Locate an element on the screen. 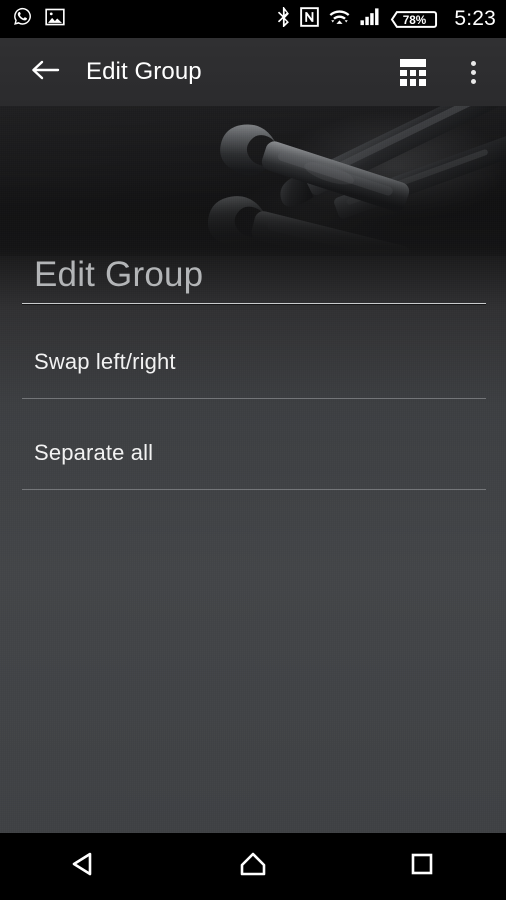 This screenshot has height=900, width=506. menu-item-swap-left-right: Swap left/right is located at coordinates (253, 377).